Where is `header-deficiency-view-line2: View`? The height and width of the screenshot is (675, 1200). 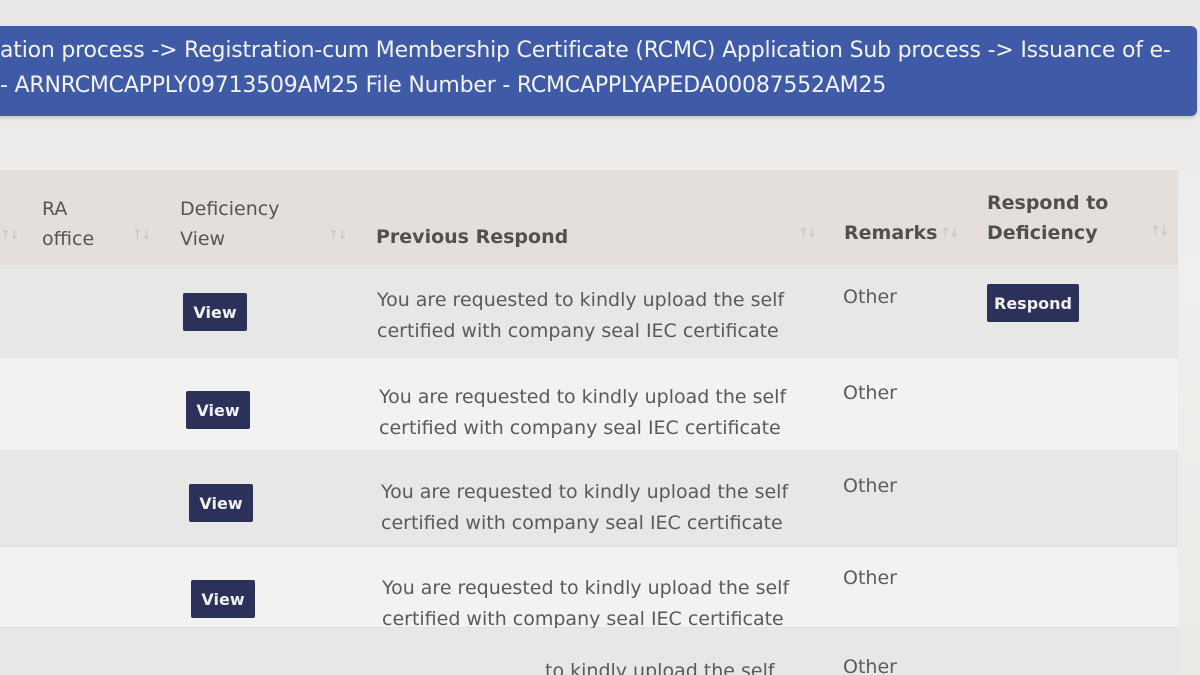 header-deficiency-view-line2: View is located at coordinates (203, 239).